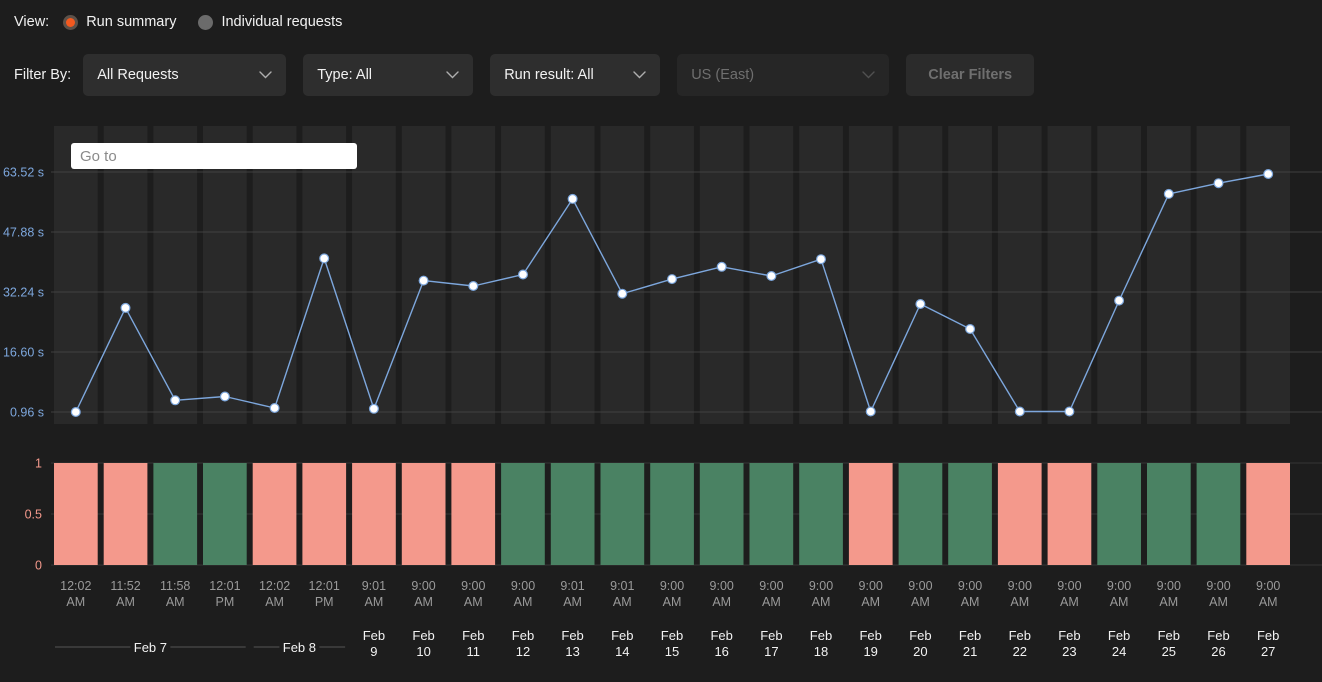  I want to click on dropdown-all-requests-value: All Requests, so click(138, 75).